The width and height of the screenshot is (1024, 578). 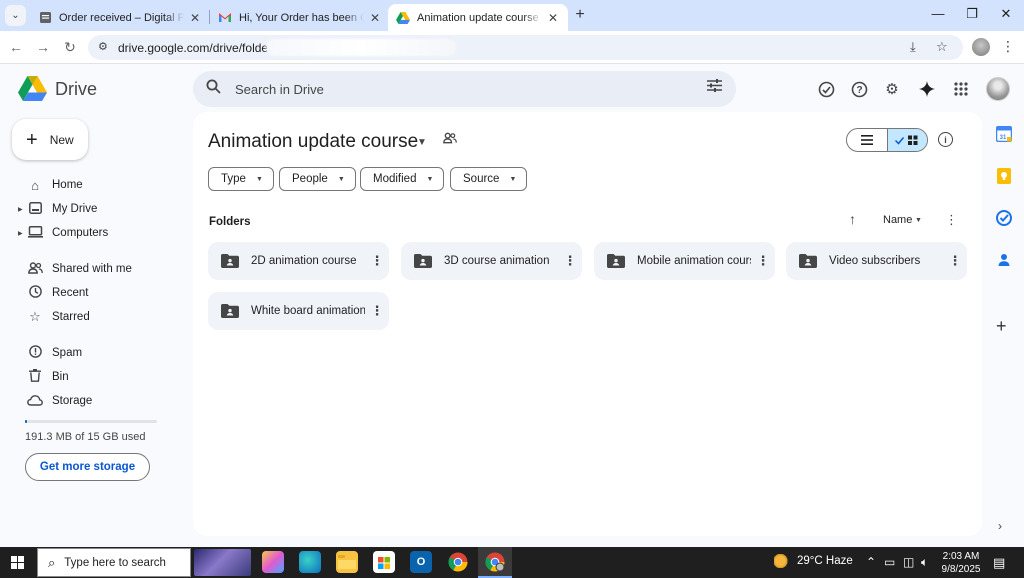 What do you see at coordinates (16, 47) in the screenshot?
I see `back-arrow-icon: ←` at bounding box center [16, 47].